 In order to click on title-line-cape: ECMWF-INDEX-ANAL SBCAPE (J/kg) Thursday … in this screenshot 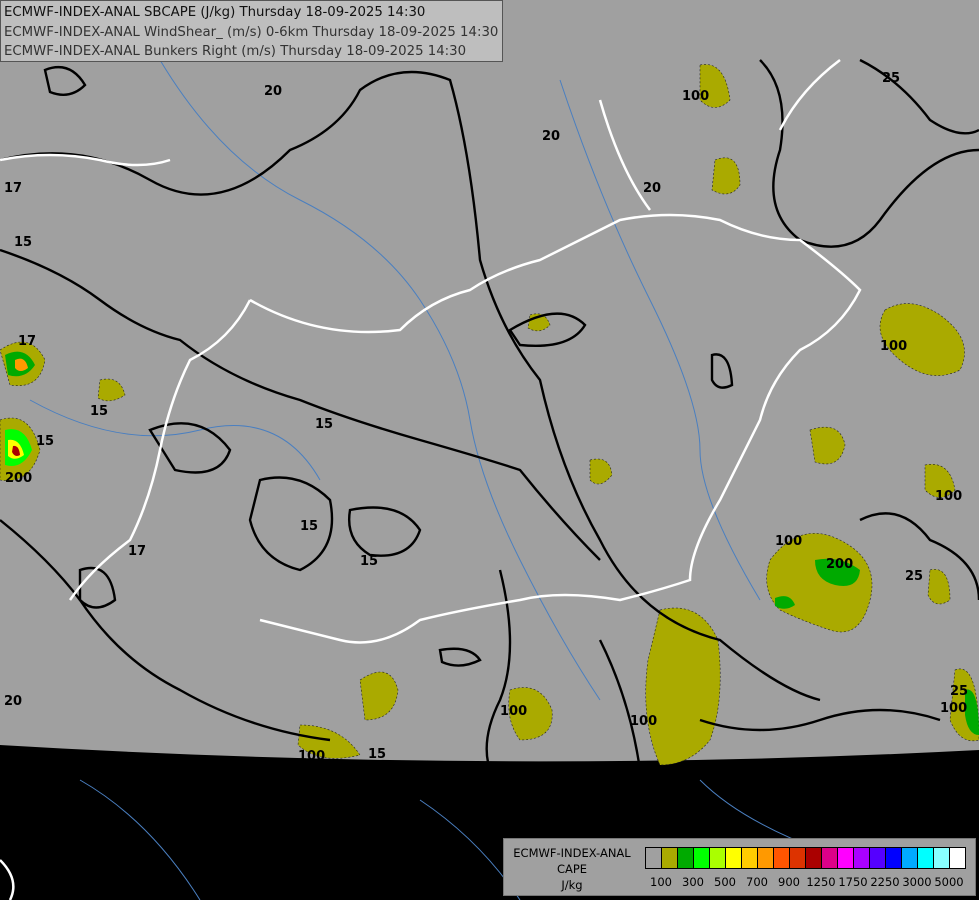, I will do `click(215, 12)`.